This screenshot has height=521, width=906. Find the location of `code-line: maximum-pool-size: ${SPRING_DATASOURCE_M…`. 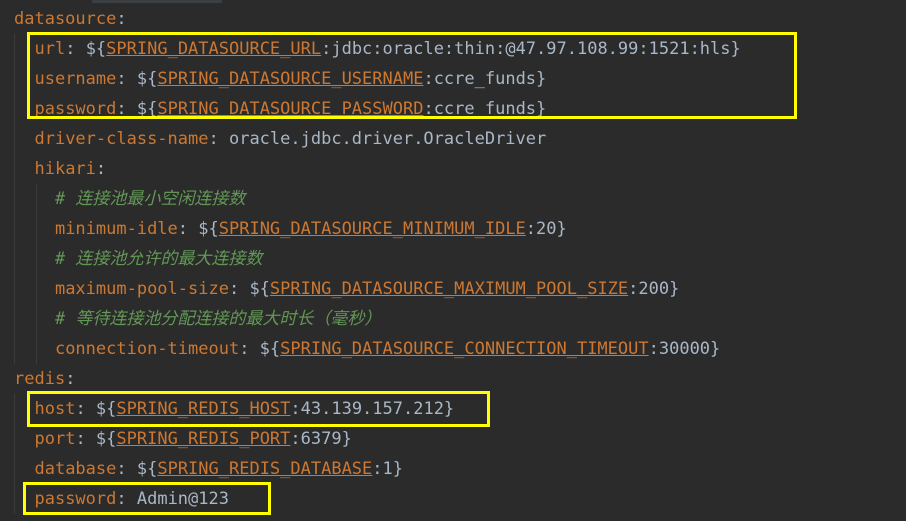

code-line: maximum-pool-size: ${SPRING_DATASOURCE_M… is located at coordinates (346, 289).